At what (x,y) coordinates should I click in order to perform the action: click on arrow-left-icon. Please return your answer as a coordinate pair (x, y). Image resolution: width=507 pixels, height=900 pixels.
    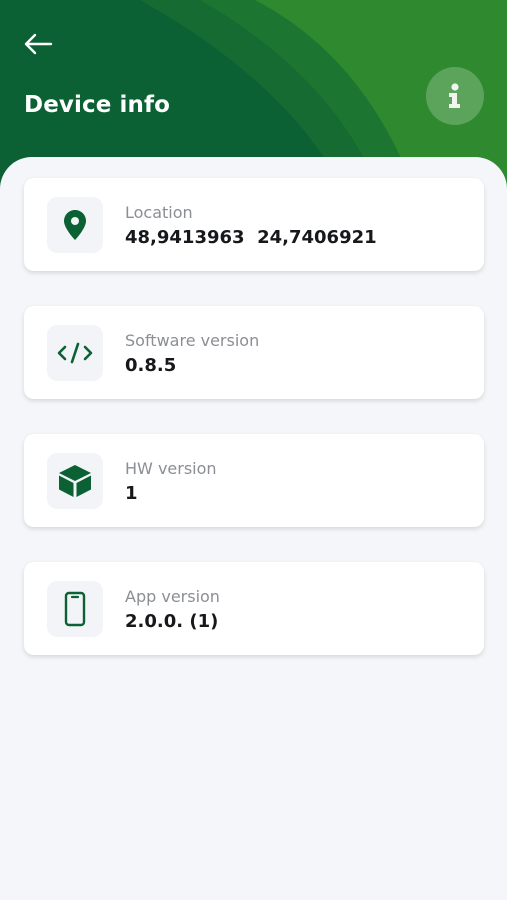
    Looking at the image, I should click on (38, 44).